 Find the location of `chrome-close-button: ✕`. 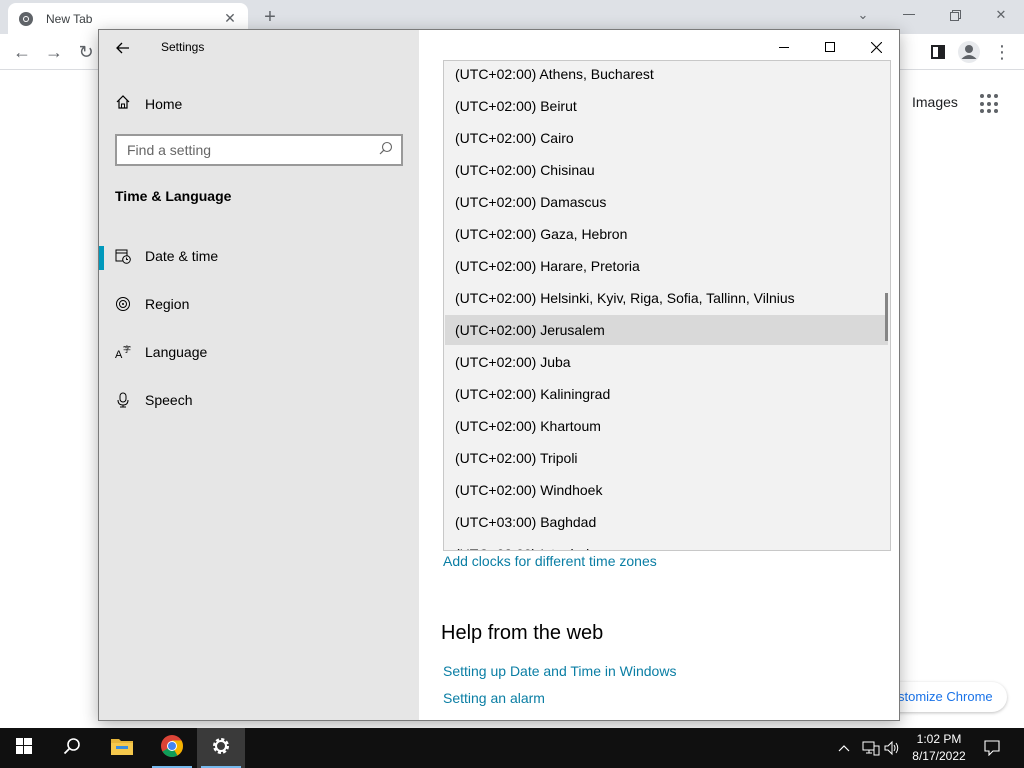

chrome-close-button: ✕ is located at coordinates (1001, 15).